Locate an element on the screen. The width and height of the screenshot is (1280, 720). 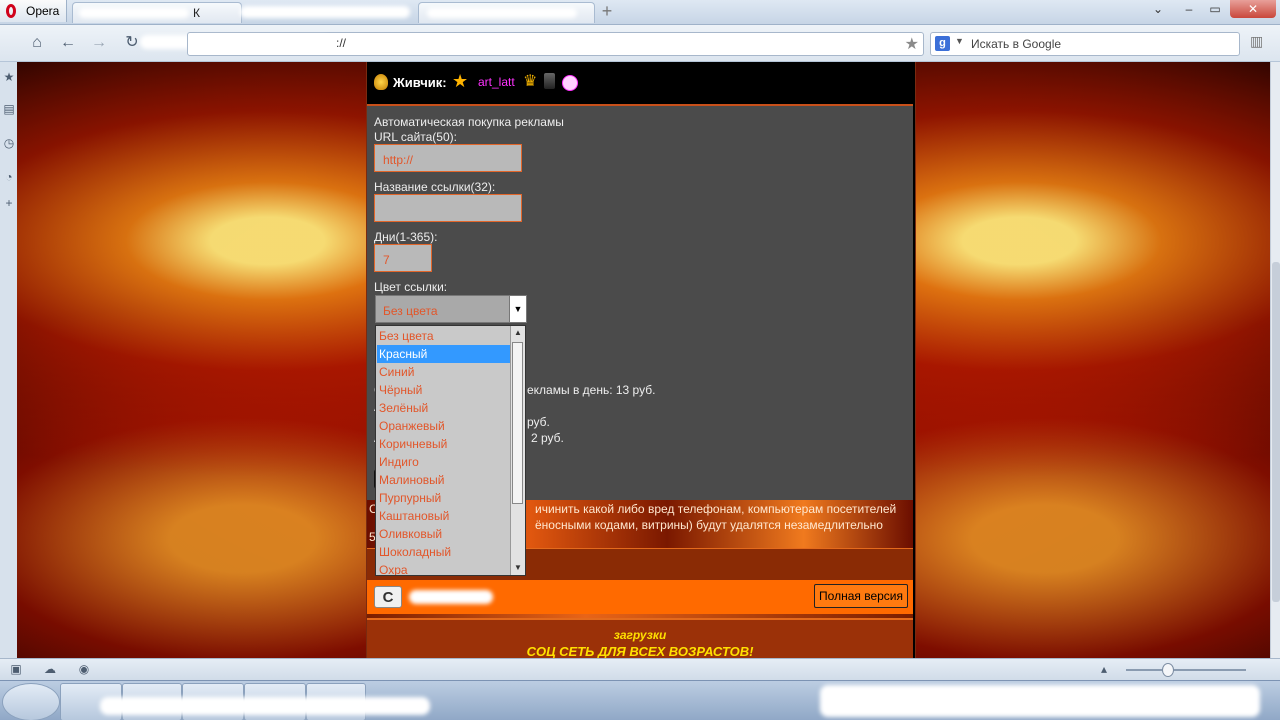
downloads-link: загрузки is located at coordinates (640, 635).